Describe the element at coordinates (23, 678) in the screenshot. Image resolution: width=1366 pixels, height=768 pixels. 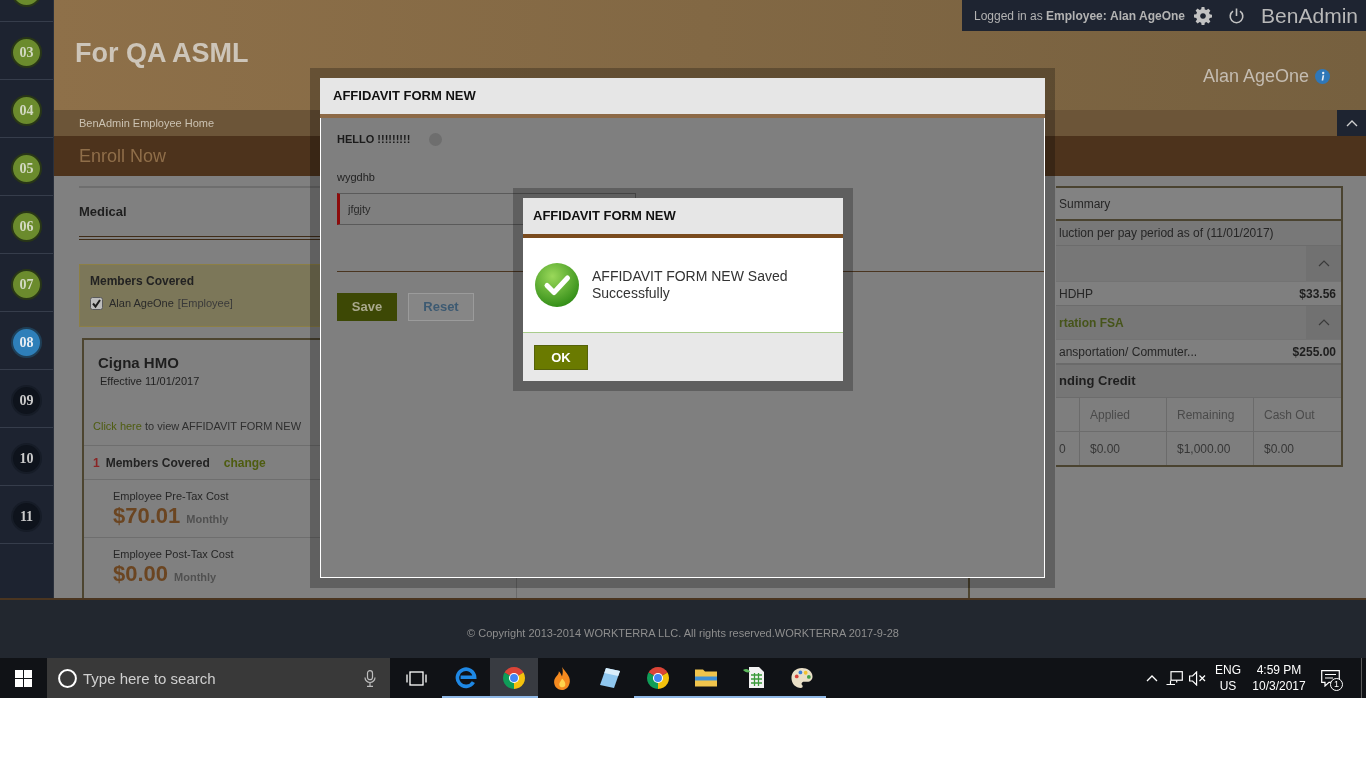
I see `start-icon` at that location.